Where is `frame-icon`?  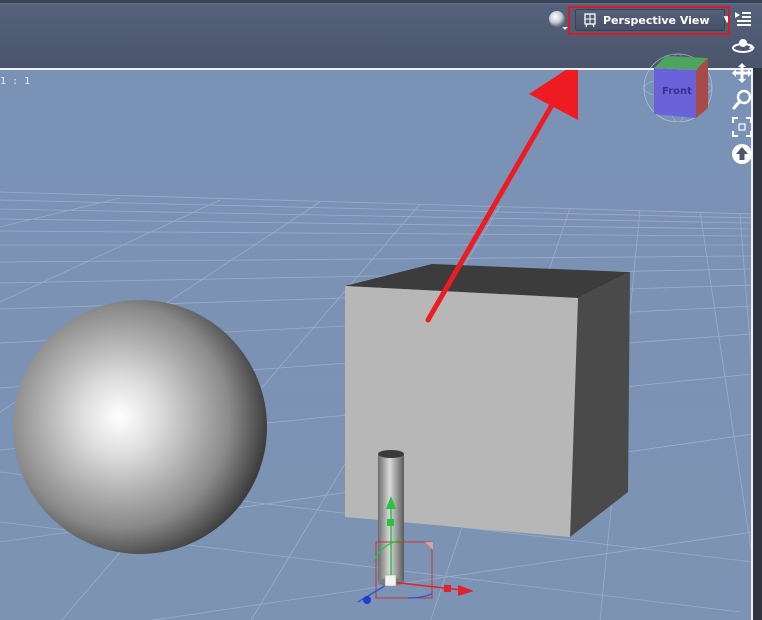 frame-icon is located at coordinates (742, 127).